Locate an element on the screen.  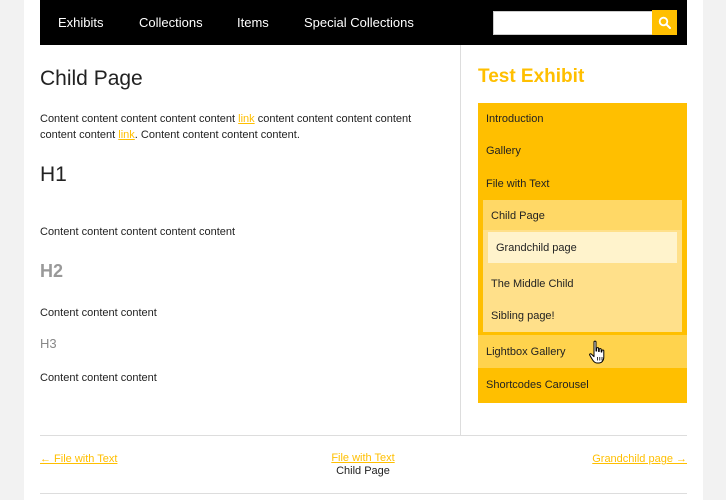
exhibit-nav-child-page: Child Page is located at coordinates (518, 216).